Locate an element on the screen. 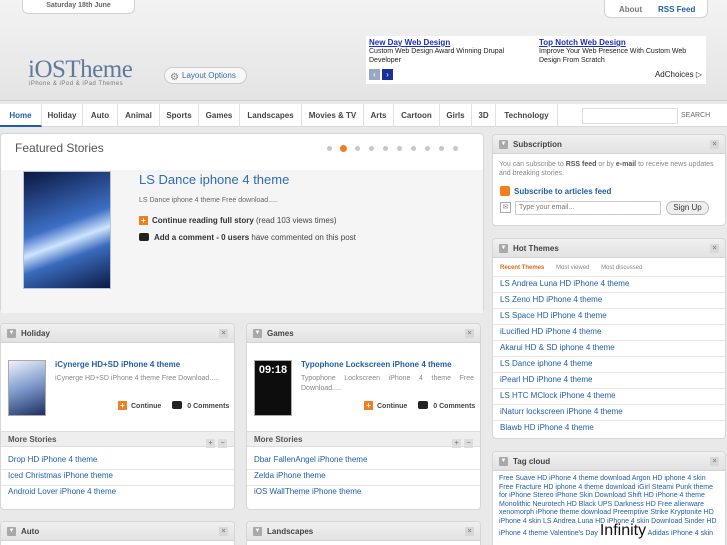 This screenshot has height=545, width=727. hot-item: iPearl HD iPhone 4 theme is located at coordinates (546, 379).